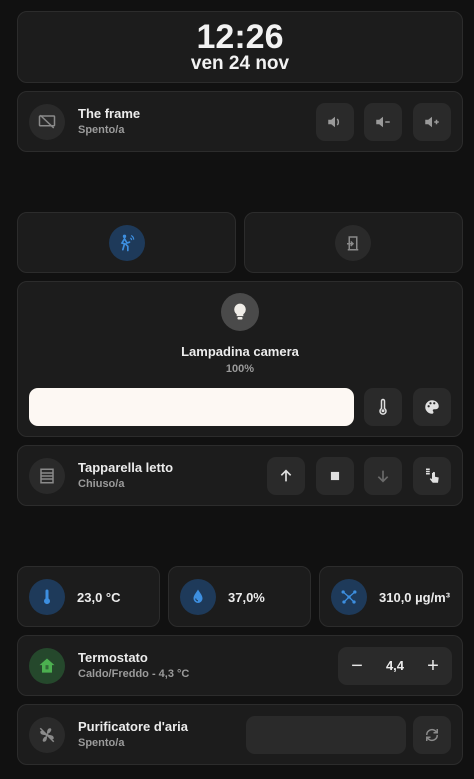 This screenshot has width=474, height=779. I want to click on arrow-up-icon, so click(286, 475).